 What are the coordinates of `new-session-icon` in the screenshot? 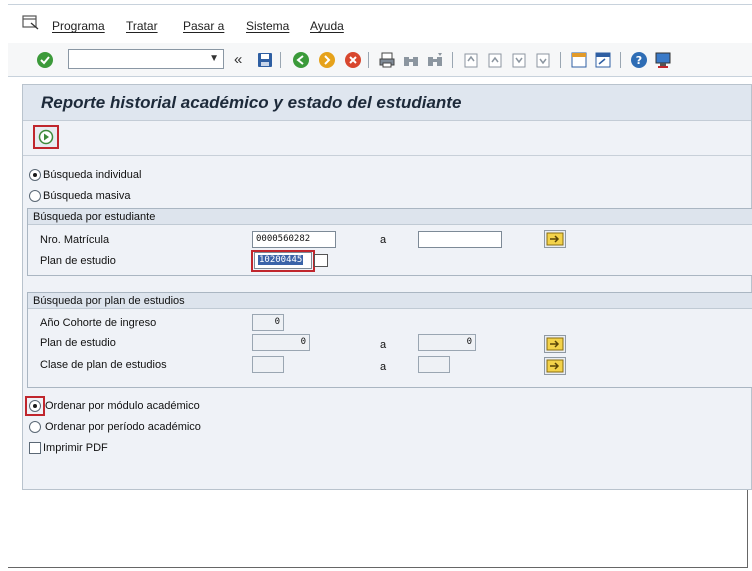 It's located at (579, 60).